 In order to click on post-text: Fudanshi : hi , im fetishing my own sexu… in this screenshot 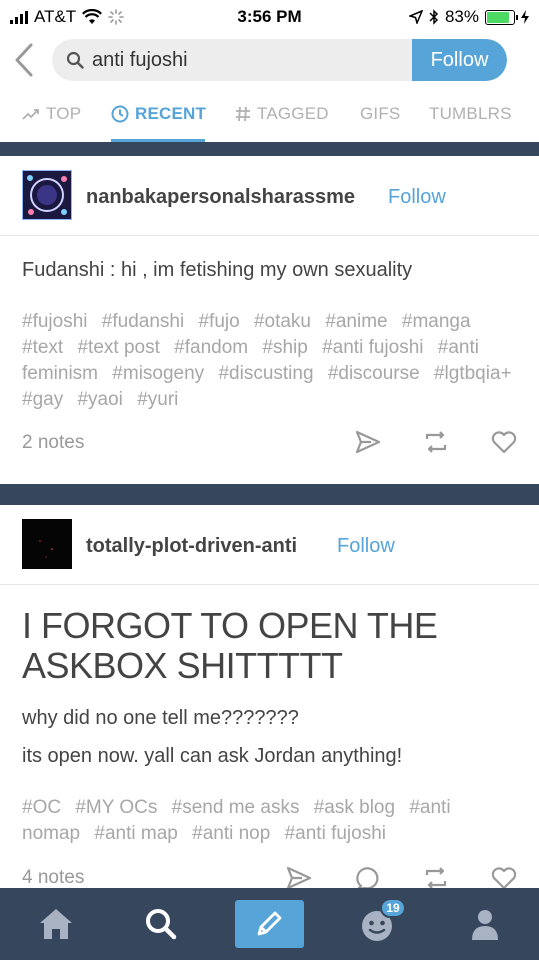, I will do `click(217, 270)`.